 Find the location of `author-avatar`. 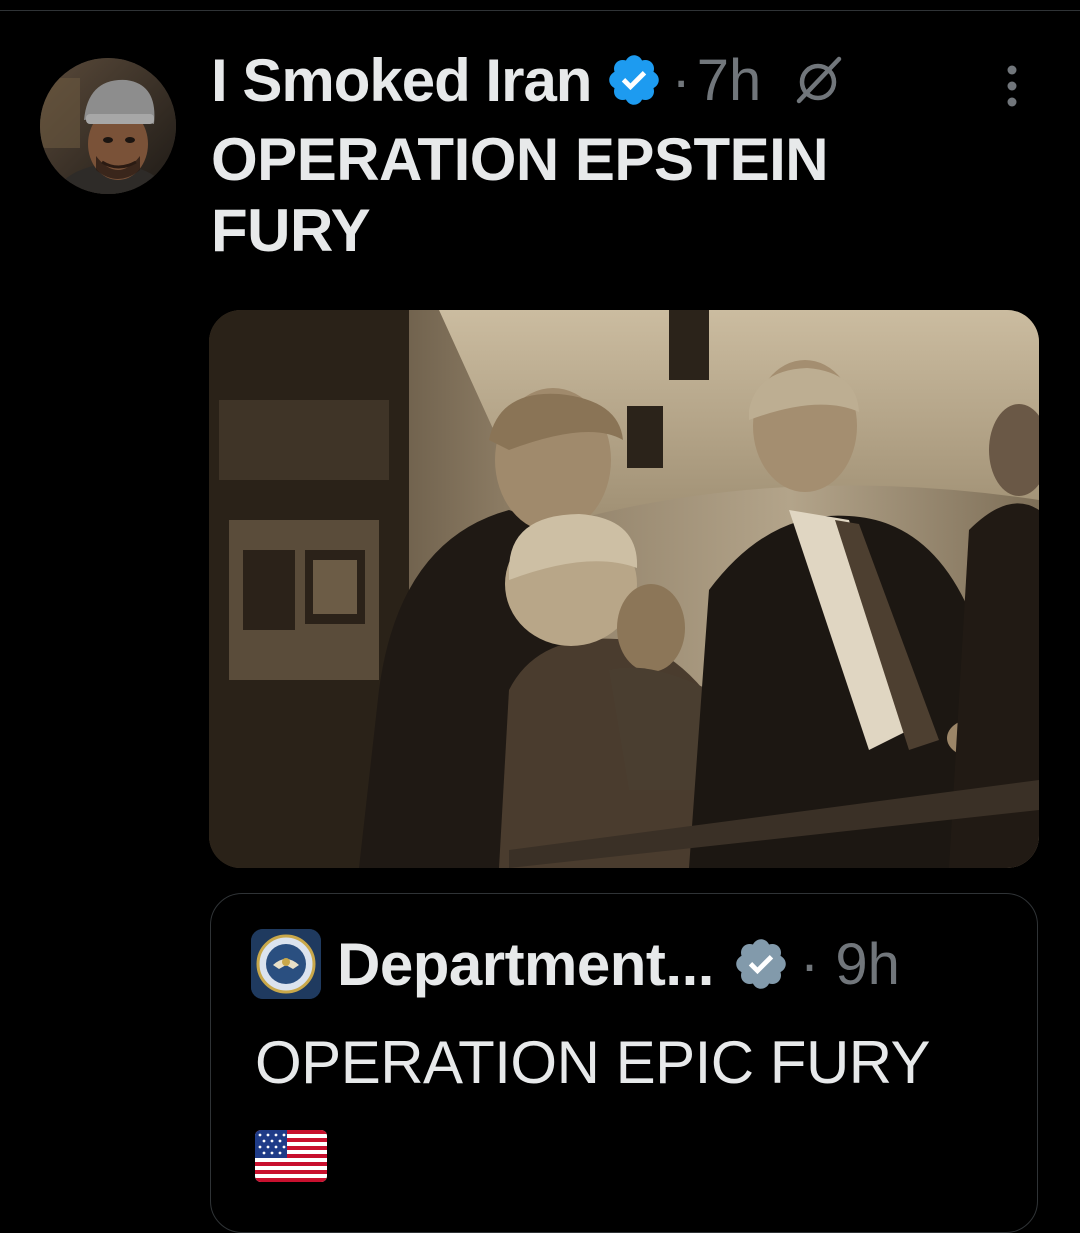

author-avatar is located at coordinates (108, 126).